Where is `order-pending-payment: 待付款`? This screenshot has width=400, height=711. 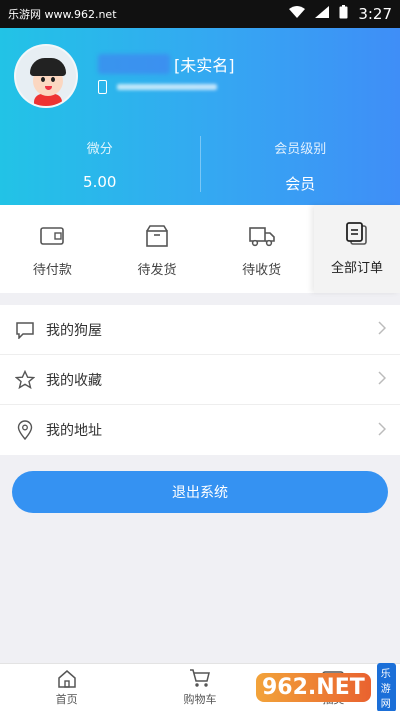
order-pending-payment: 待付款 is located at coordinates (52, 249).